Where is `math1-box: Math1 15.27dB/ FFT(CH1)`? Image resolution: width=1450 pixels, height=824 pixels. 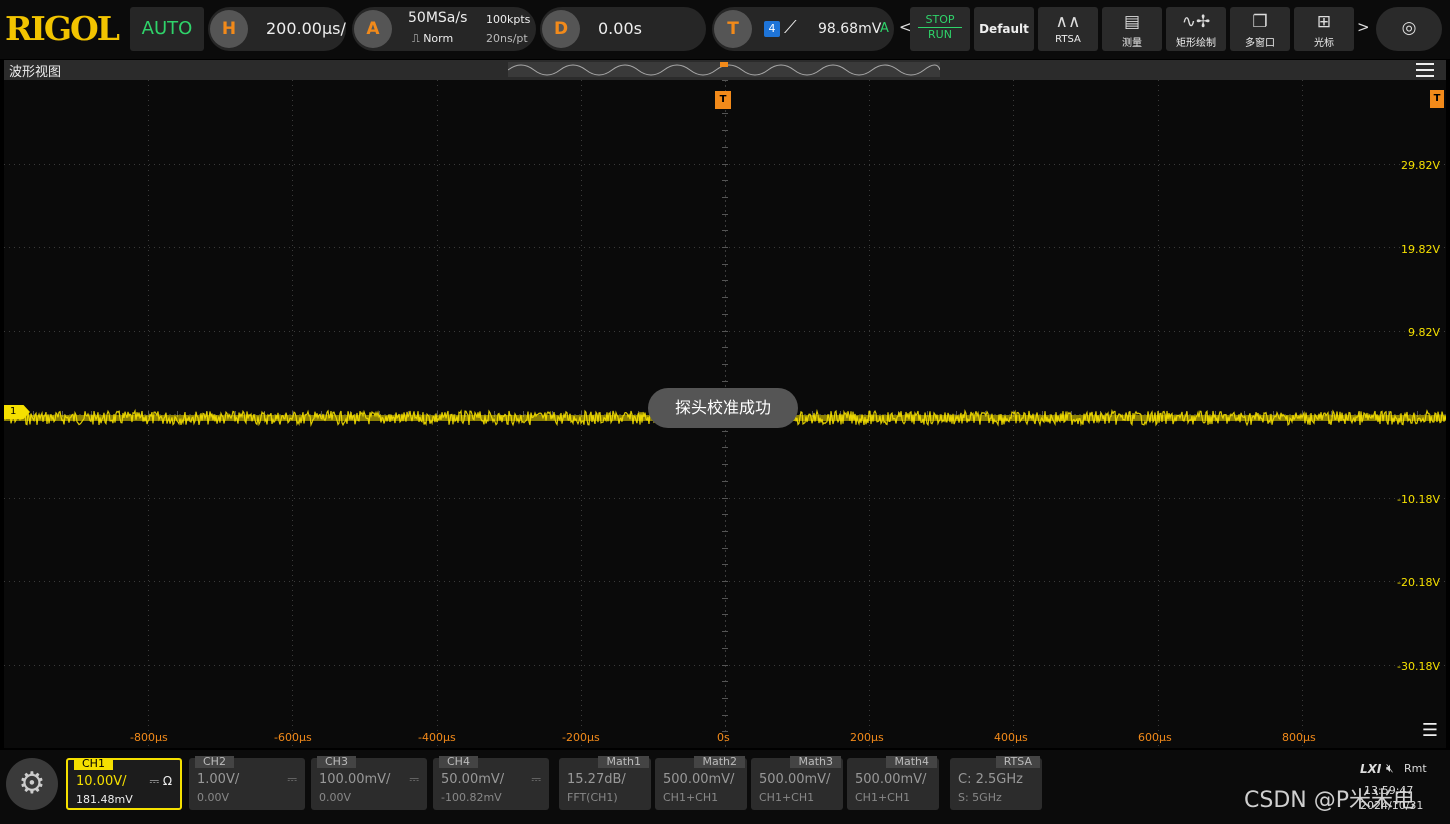 math1-box: Math1 15.27dB/ FFT(CH1) is located at coordinates (605, 783).